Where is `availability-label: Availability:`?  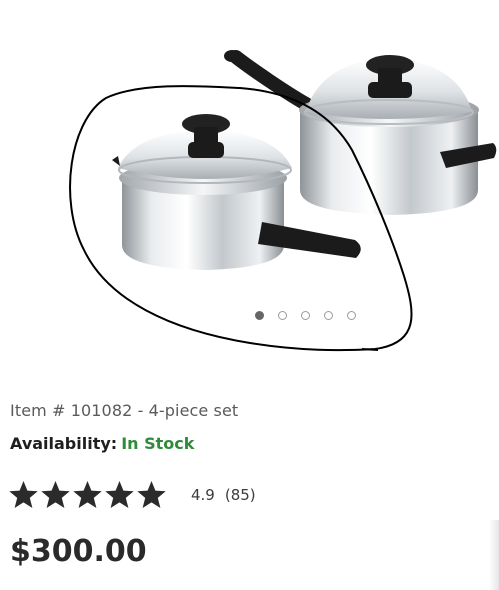 availability-label: Availability: is located at coordinates (64, 443).